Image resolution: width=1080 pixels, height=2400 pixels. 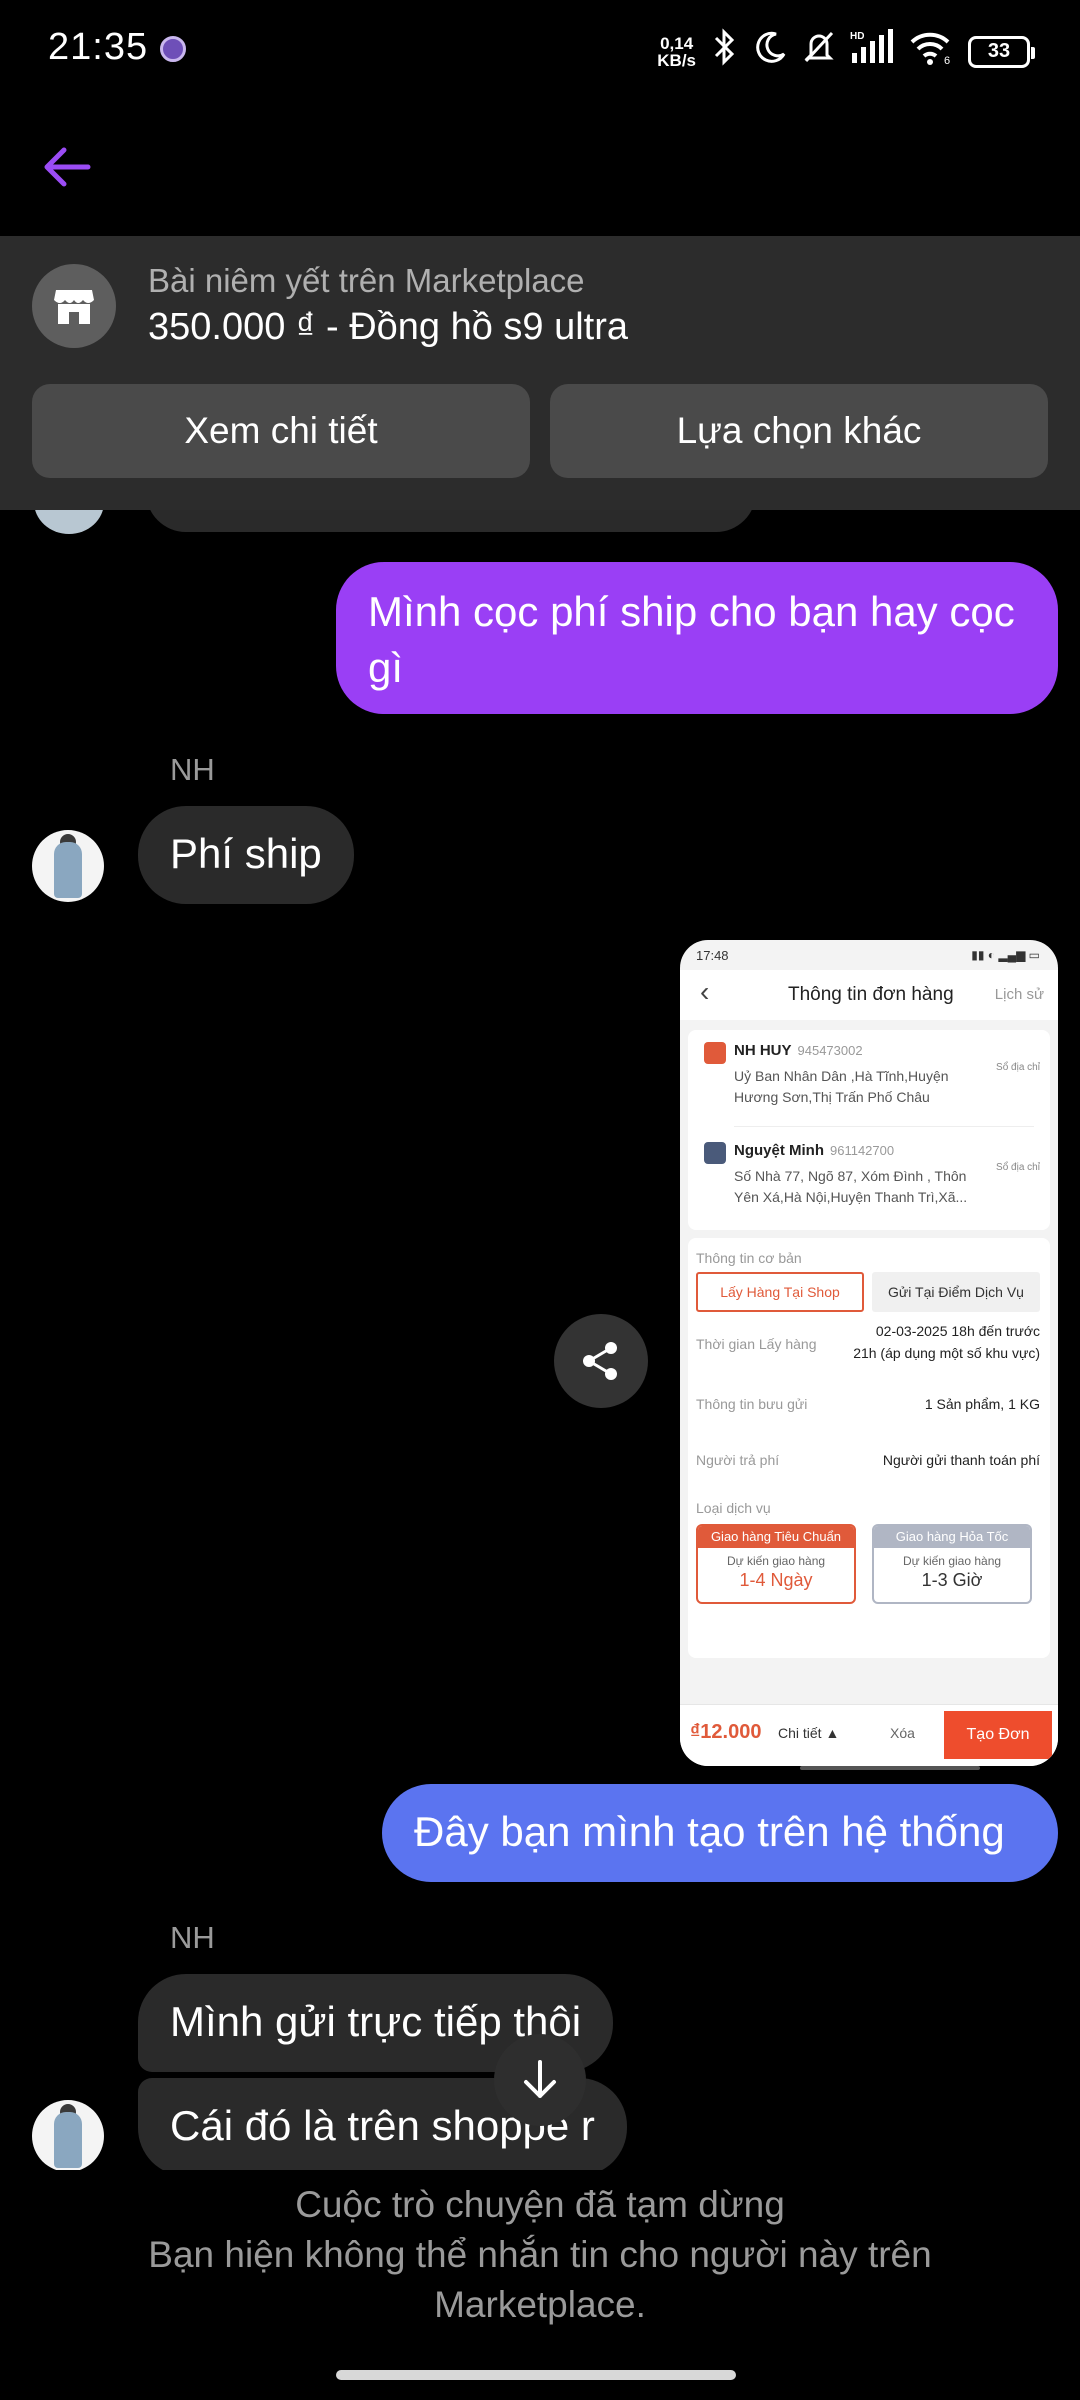 I want to click on share-button, so click(x=601, y=1361).